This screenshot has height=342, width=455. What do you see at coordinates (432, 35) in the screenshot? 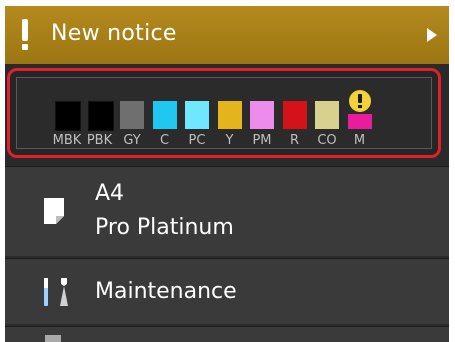
I see `chevron-right-icon` at bounding box center [432, 35].